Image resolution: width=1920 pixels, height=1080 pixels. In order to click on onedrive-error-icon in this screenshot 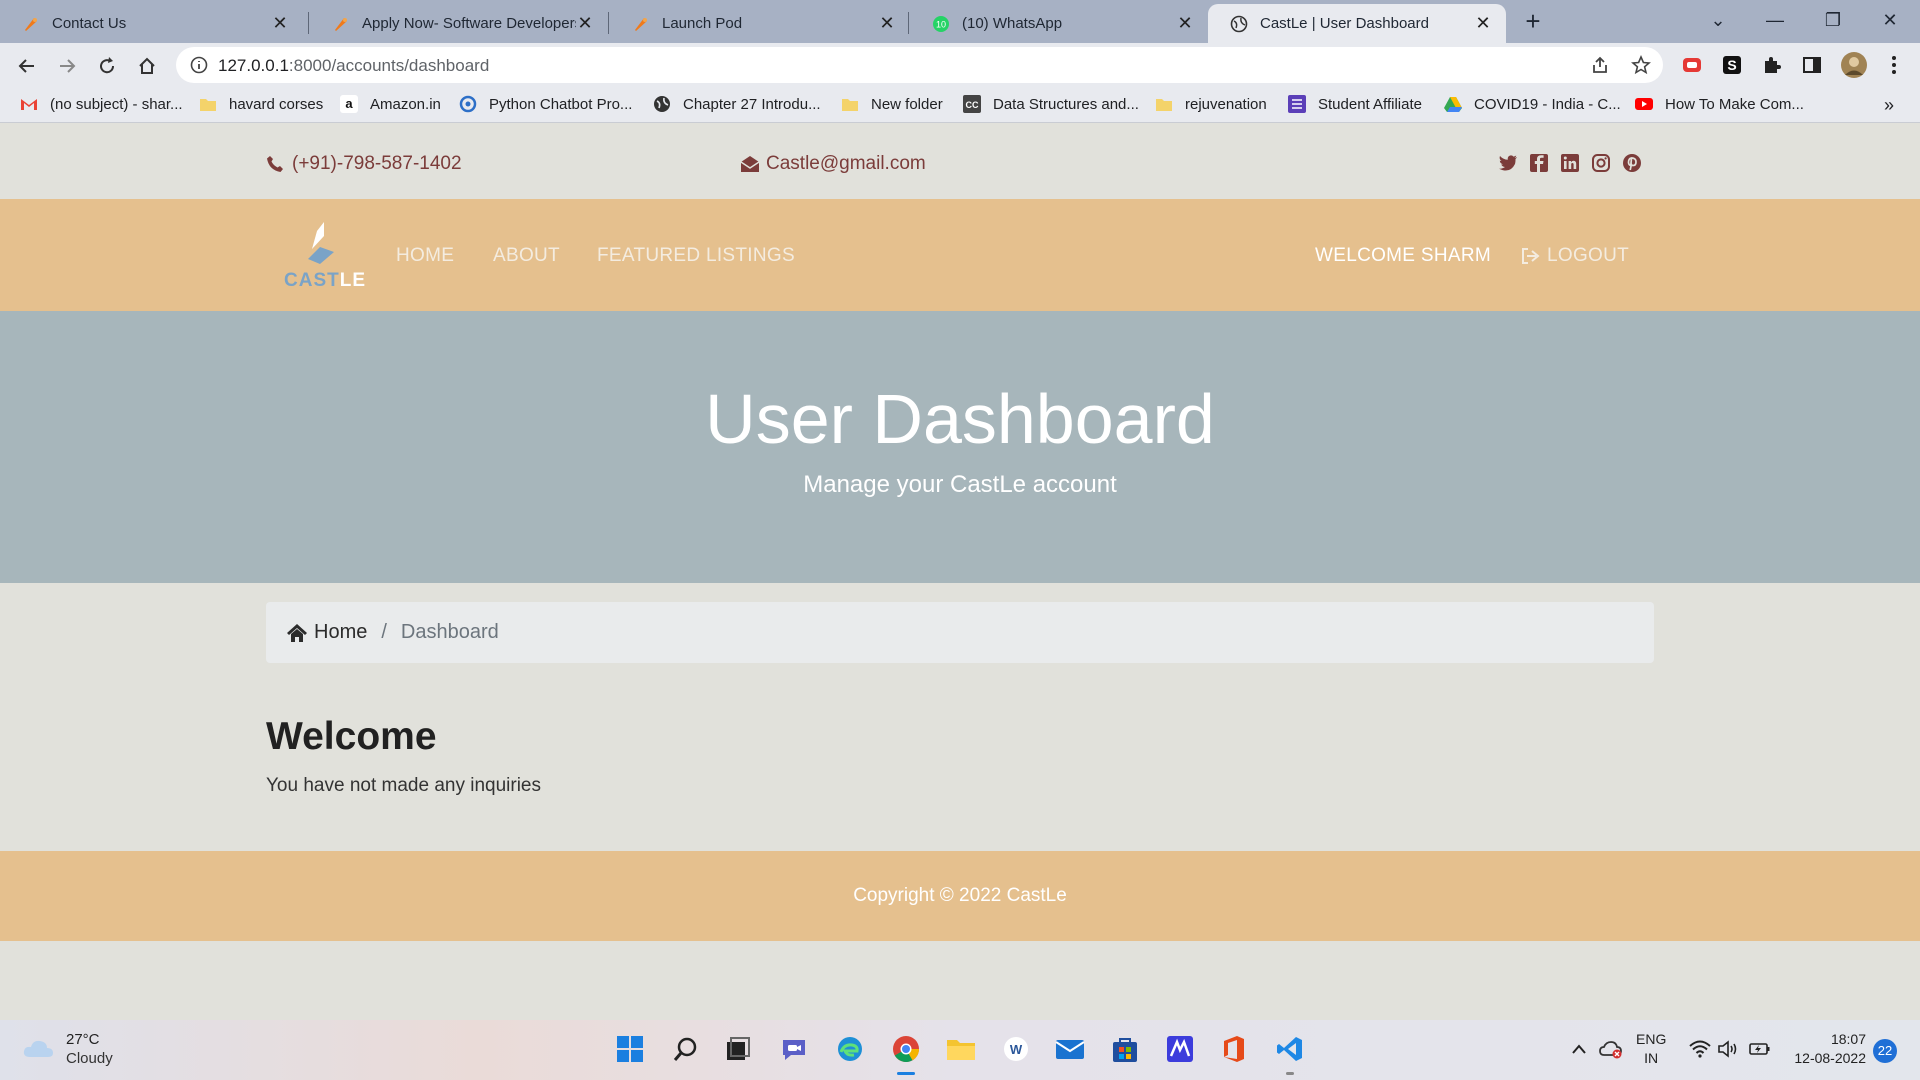, I will do `click(1610, 1050)`.